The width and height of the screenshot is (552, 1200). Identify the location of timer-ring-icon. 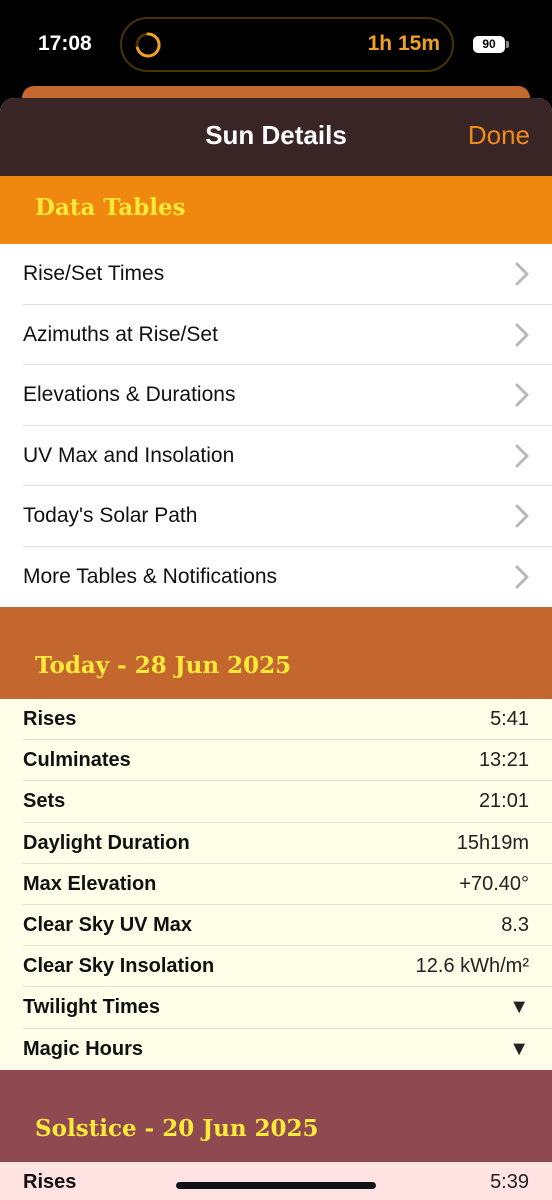
(148, 45).